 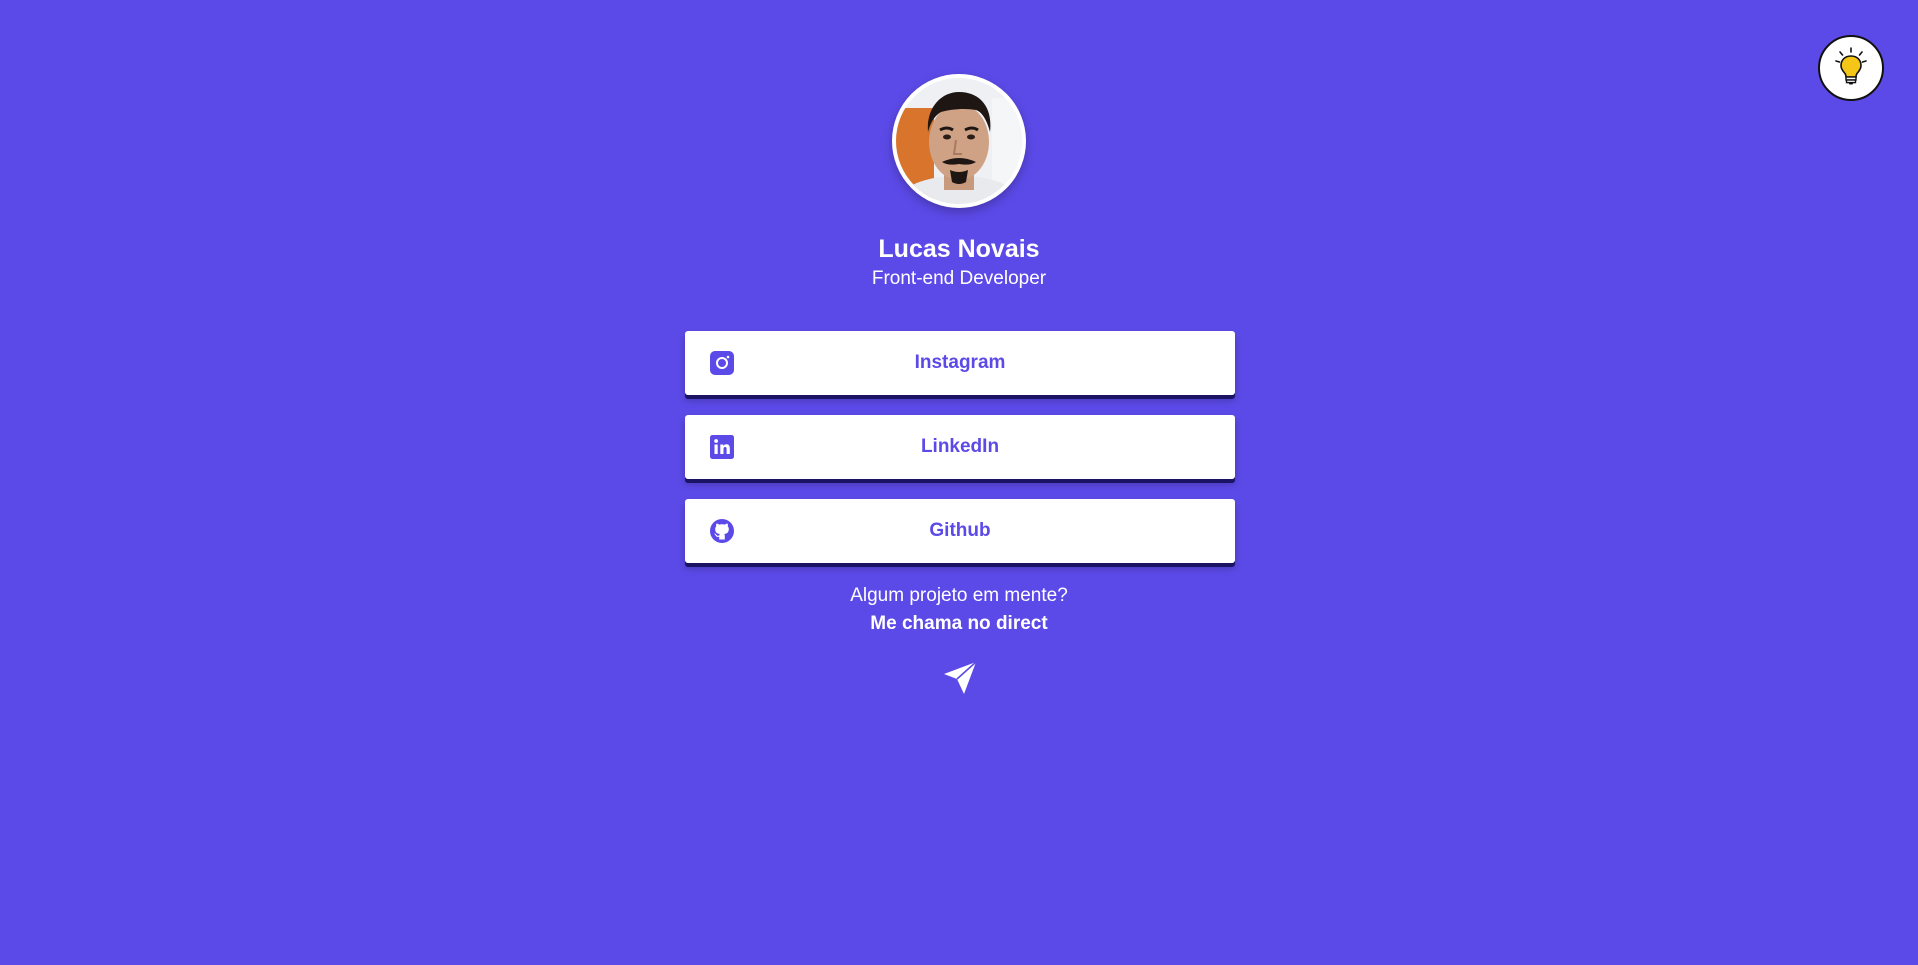 What do you see at coordinates (959, 141) in the screenshot?
I see `avatar` at bounding box center [959, 141].